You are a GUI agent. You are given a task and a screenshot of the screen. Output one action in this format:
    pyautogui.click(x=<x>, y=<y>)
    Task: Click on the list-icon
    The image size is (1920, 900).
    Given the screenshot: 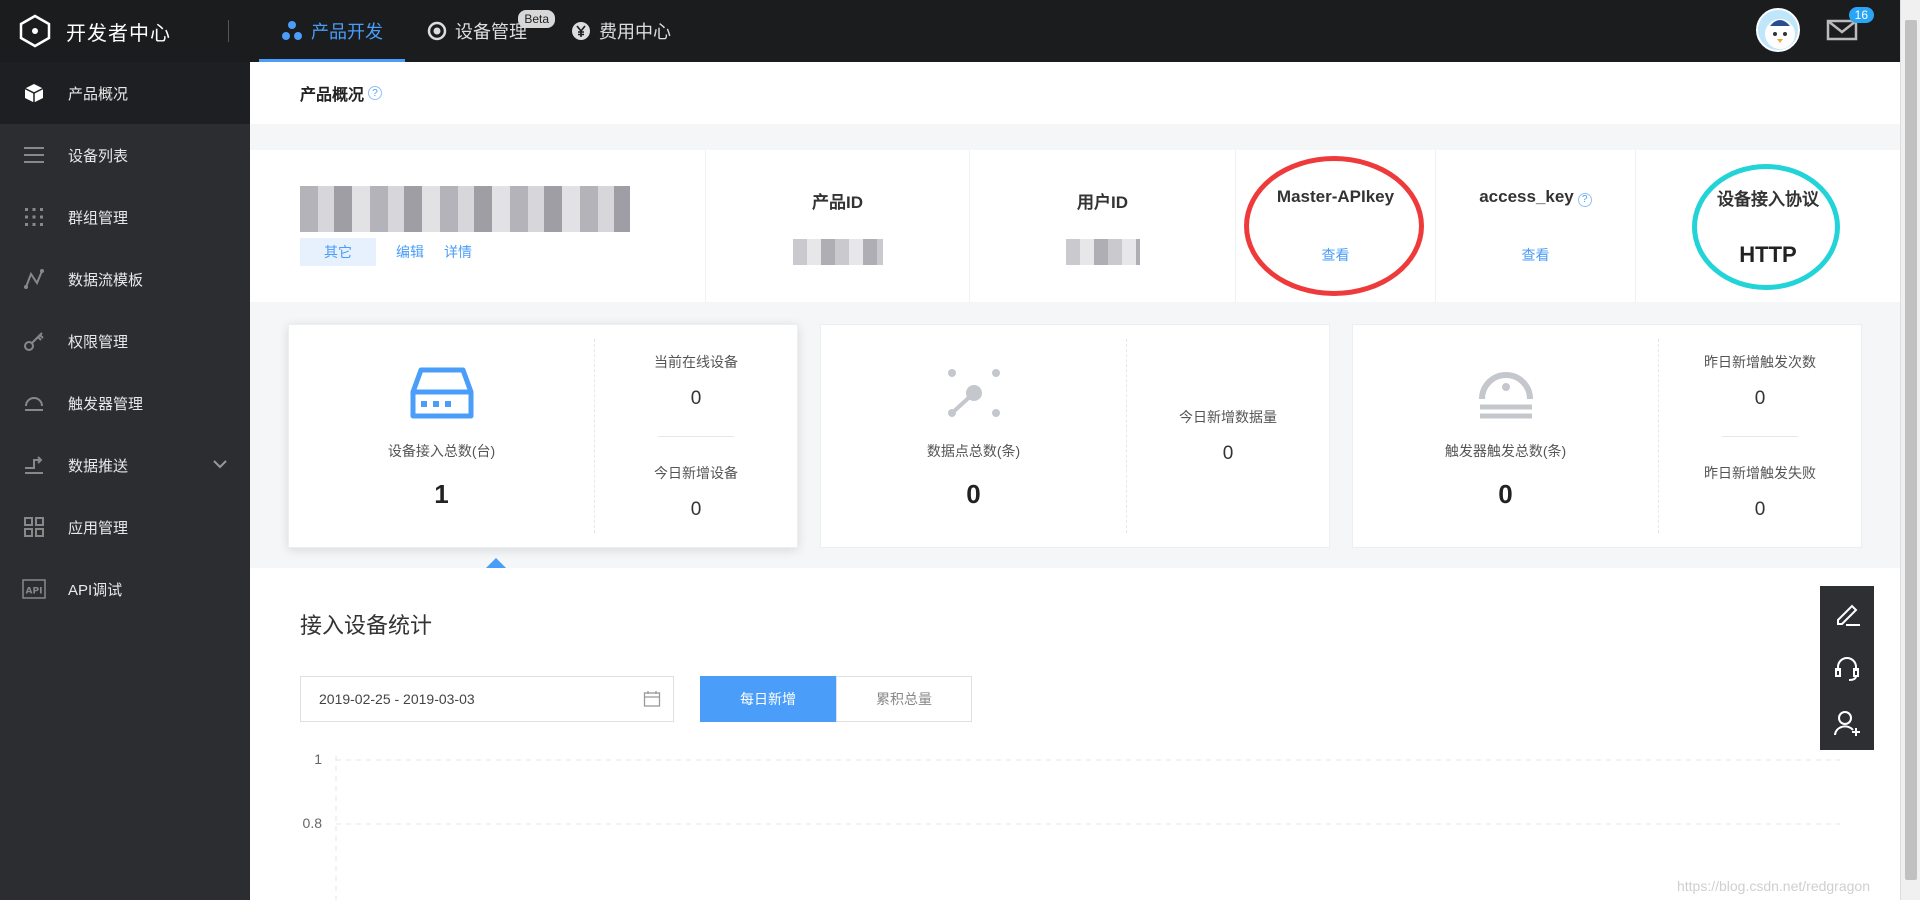 What is the action you would take?
    pyautogui.click(x=34, y=155)
    